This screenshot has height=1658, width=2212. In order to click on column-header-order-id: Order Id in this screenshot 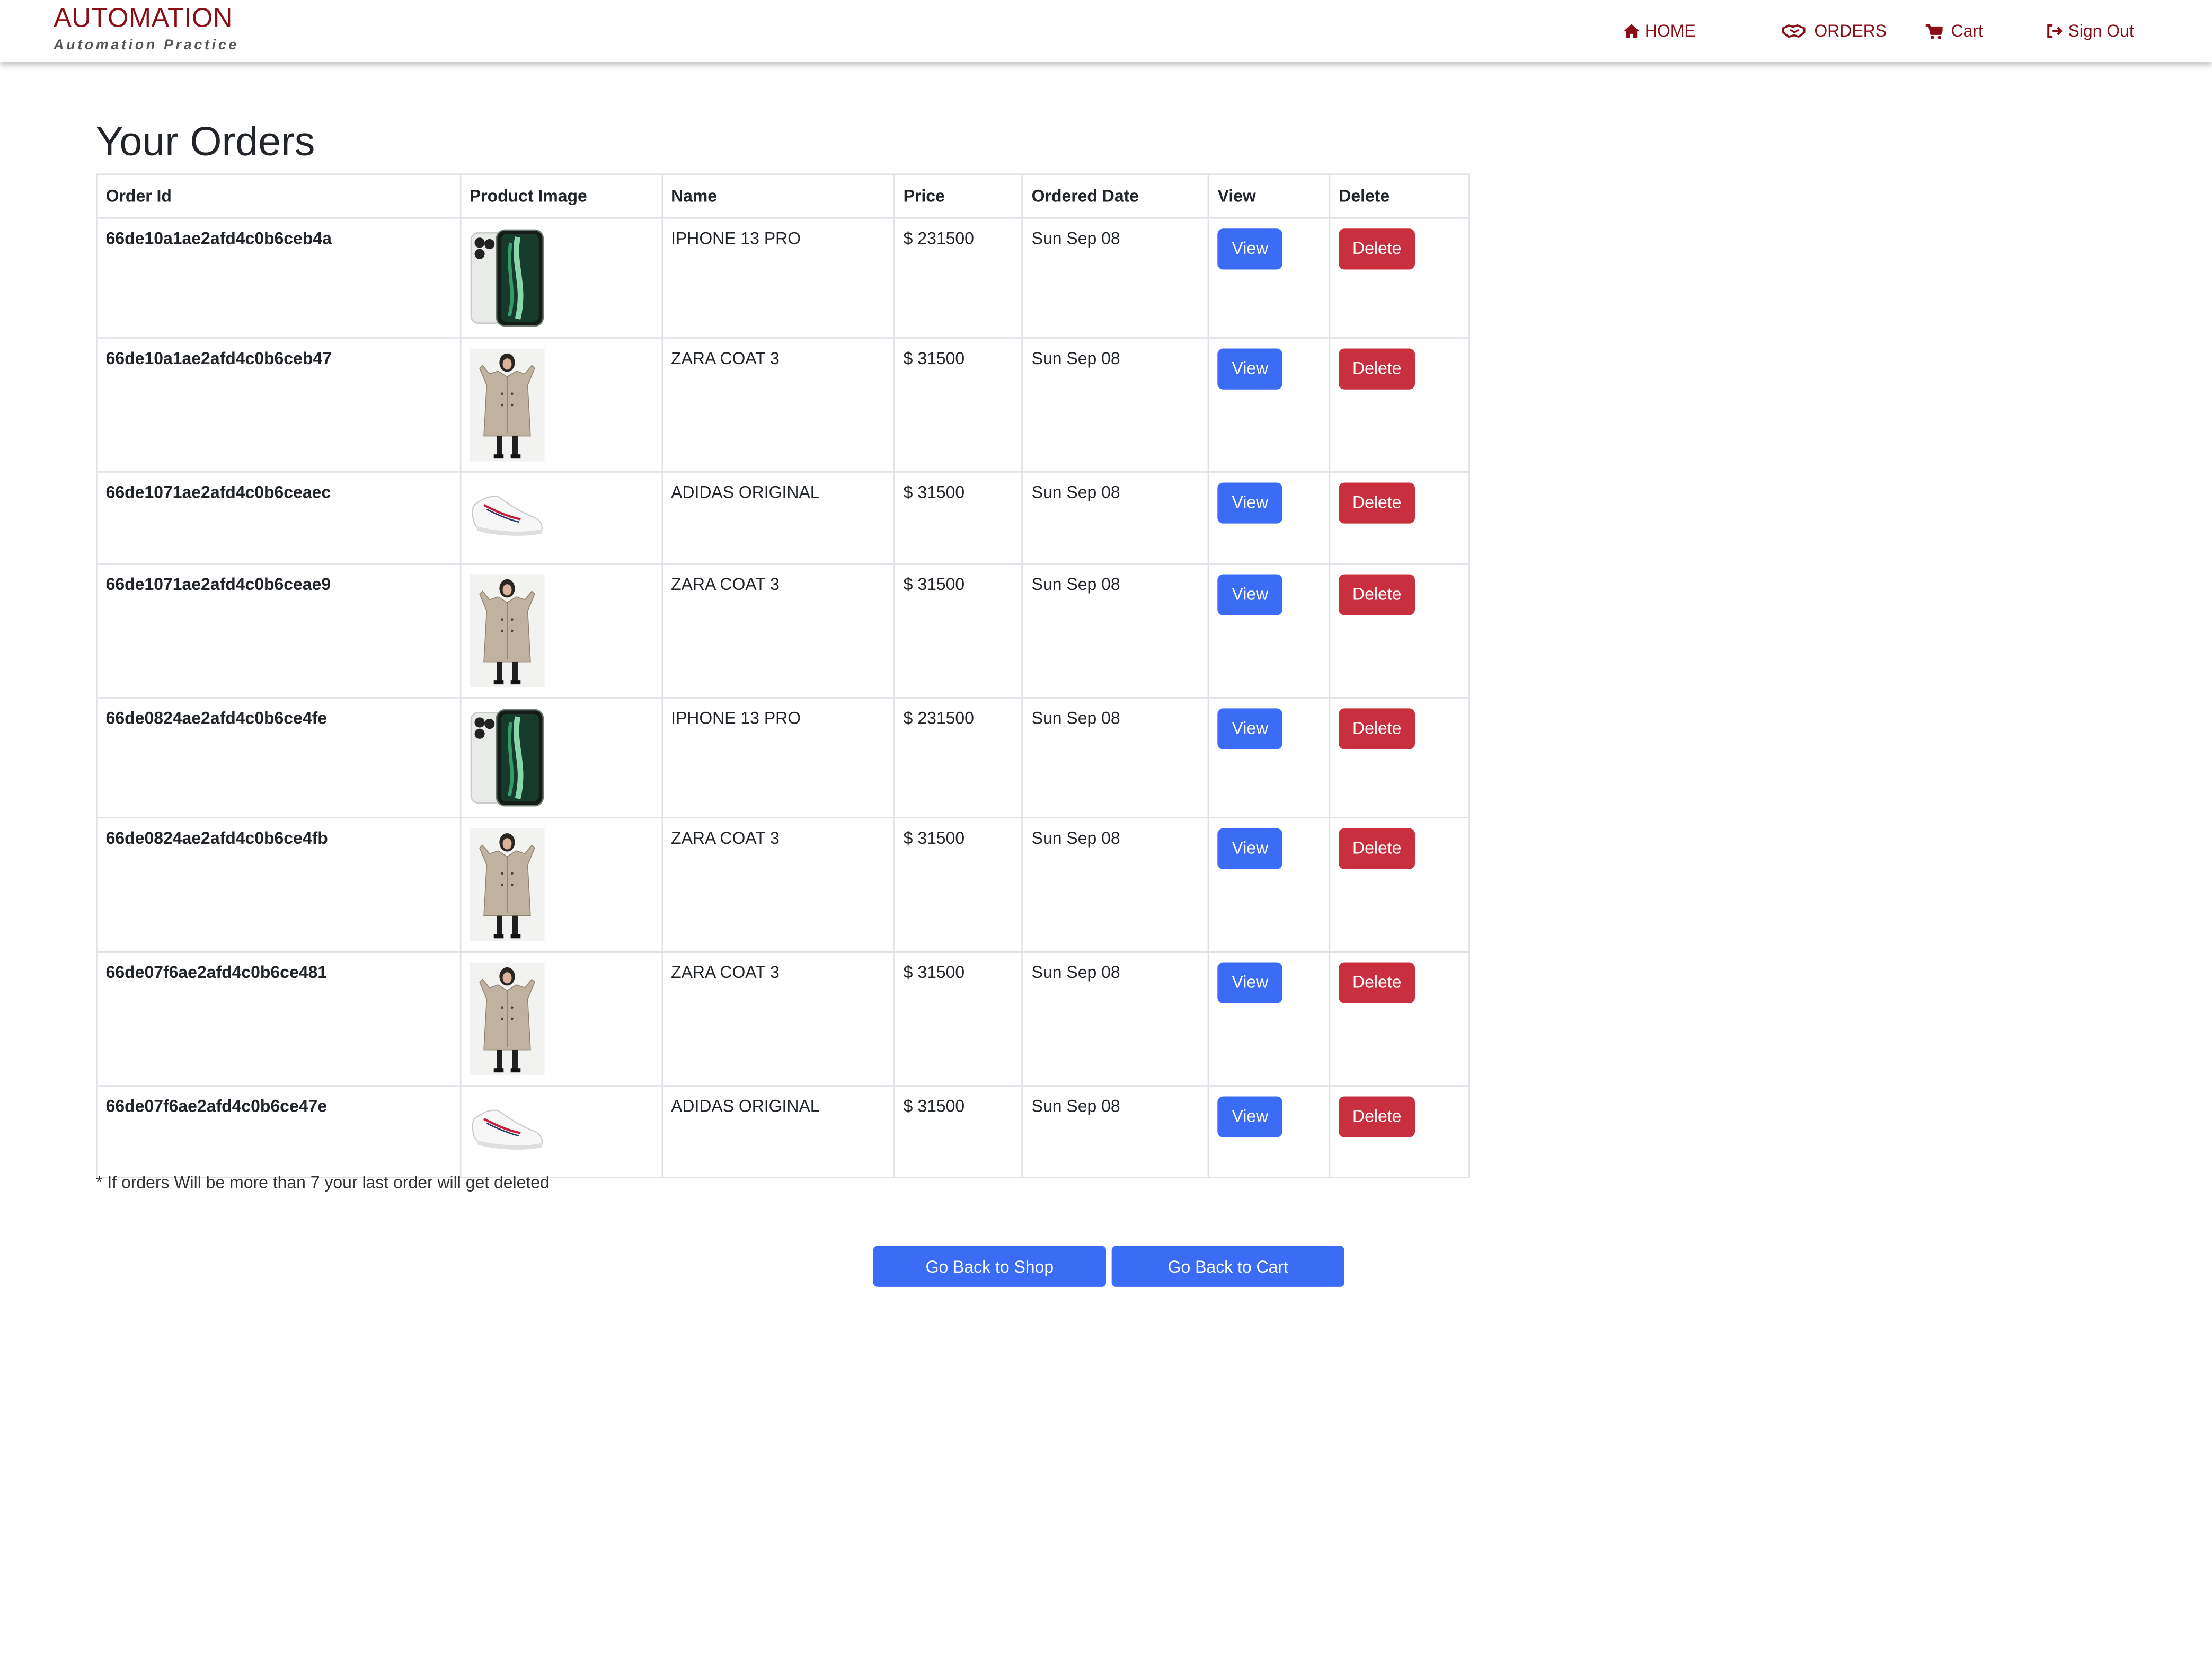, I will do `click(278, 196)`.